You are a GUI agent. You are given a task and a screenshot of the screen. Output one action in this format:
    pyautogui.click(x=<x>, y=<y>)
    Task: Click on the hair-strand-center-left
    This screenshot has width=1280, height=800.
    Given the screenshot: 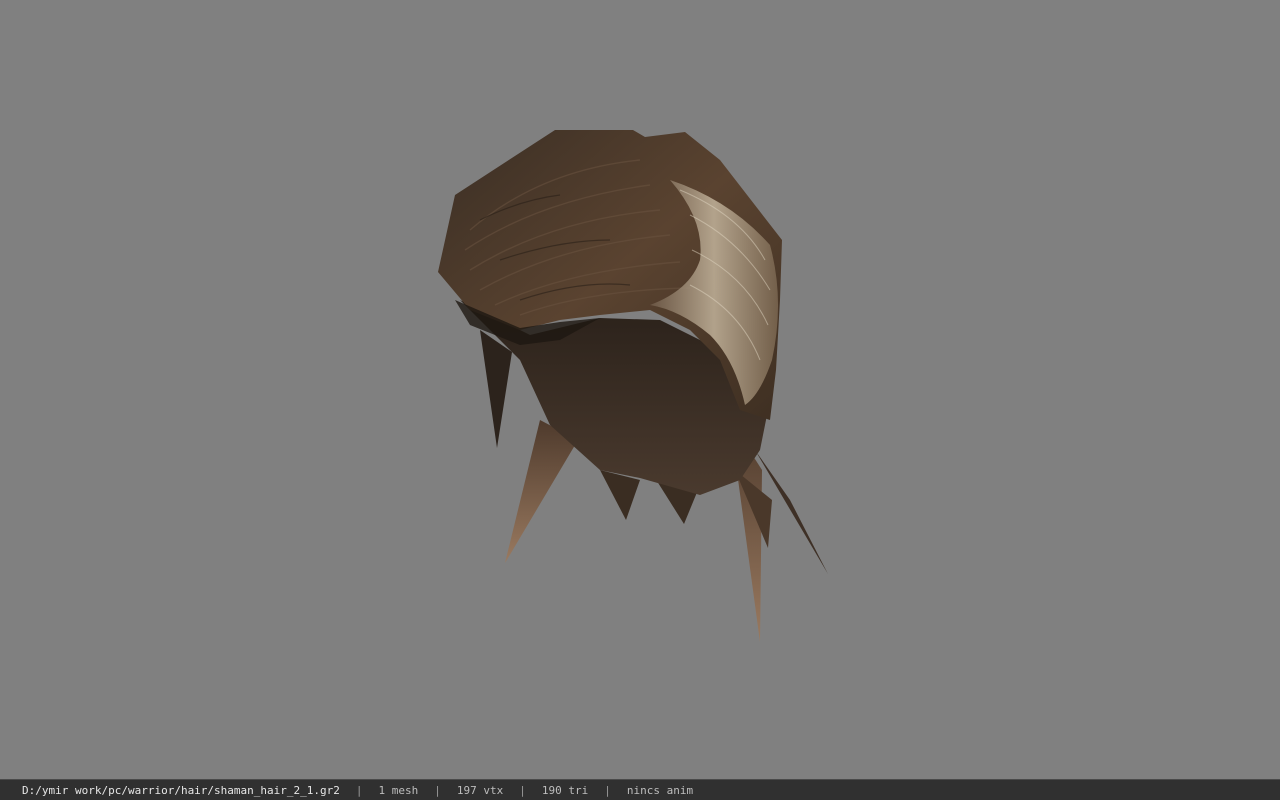 What is the action you would take?
    pyautogui.click(x=620, y=495)
    